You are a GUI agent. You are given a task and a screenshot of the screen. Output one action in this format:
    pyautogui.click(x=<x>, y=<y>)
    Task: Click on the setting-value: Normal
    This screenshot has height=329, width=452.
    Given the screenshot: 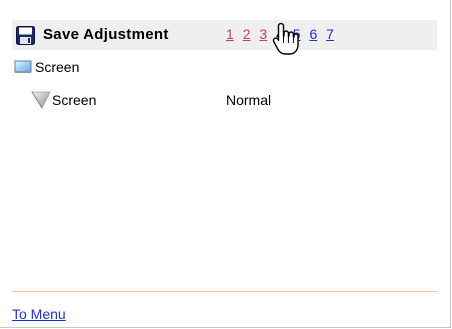 What is the action you would take?
    pyautogui.click(x=249, y=100)
    